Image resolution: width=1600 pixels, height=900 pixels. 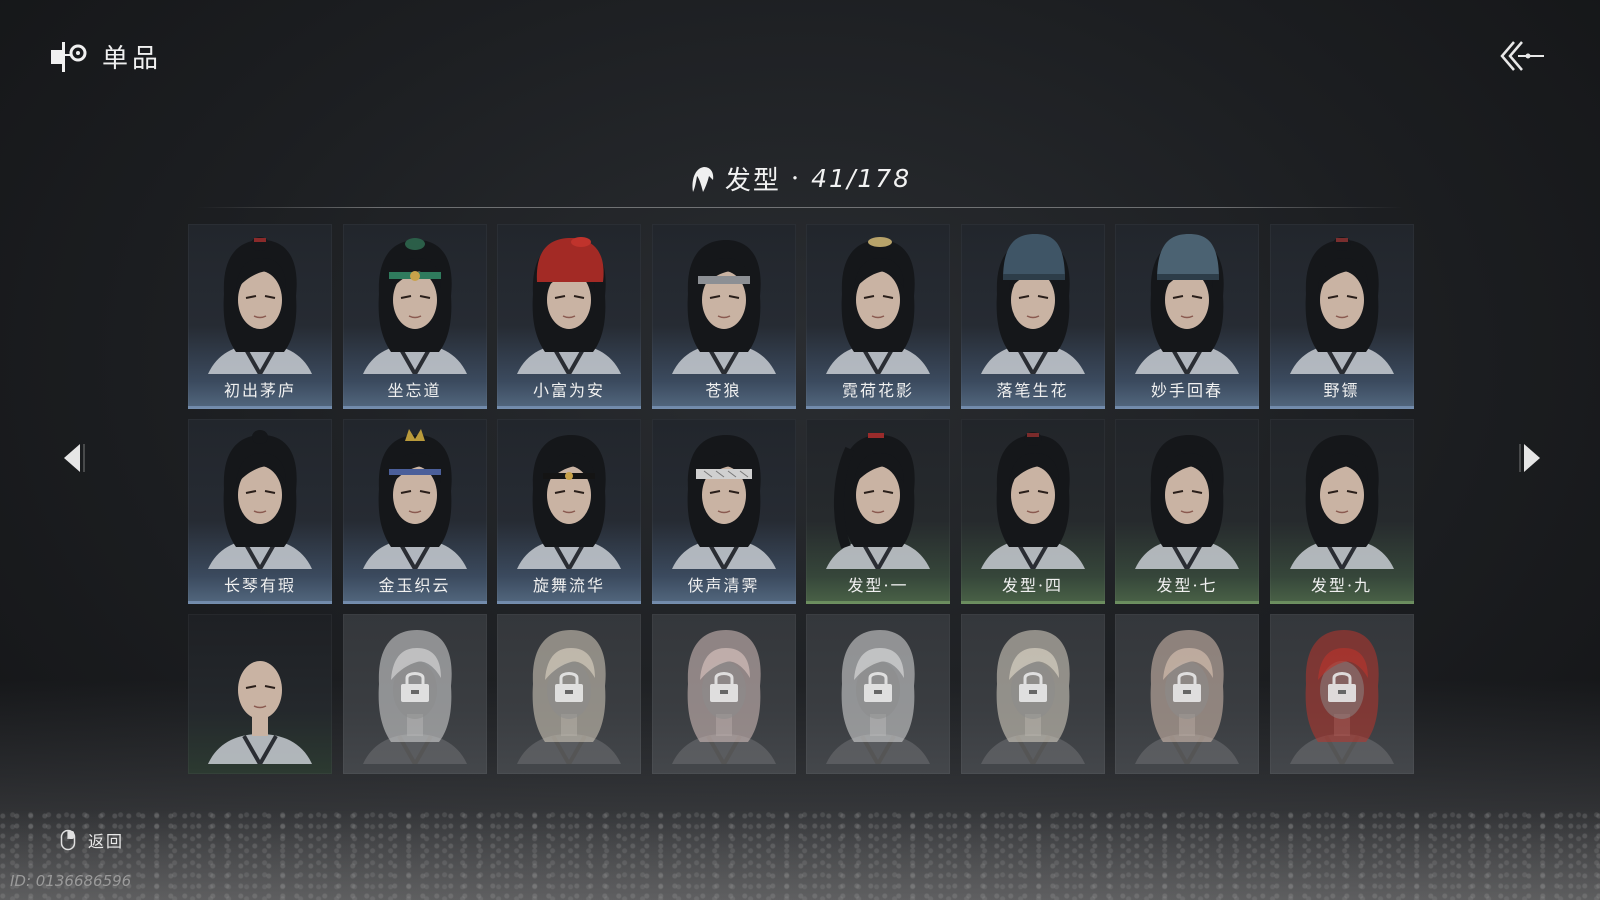 I want to click on hairstyle-label: 小富为安, so click(x=568, y=390).